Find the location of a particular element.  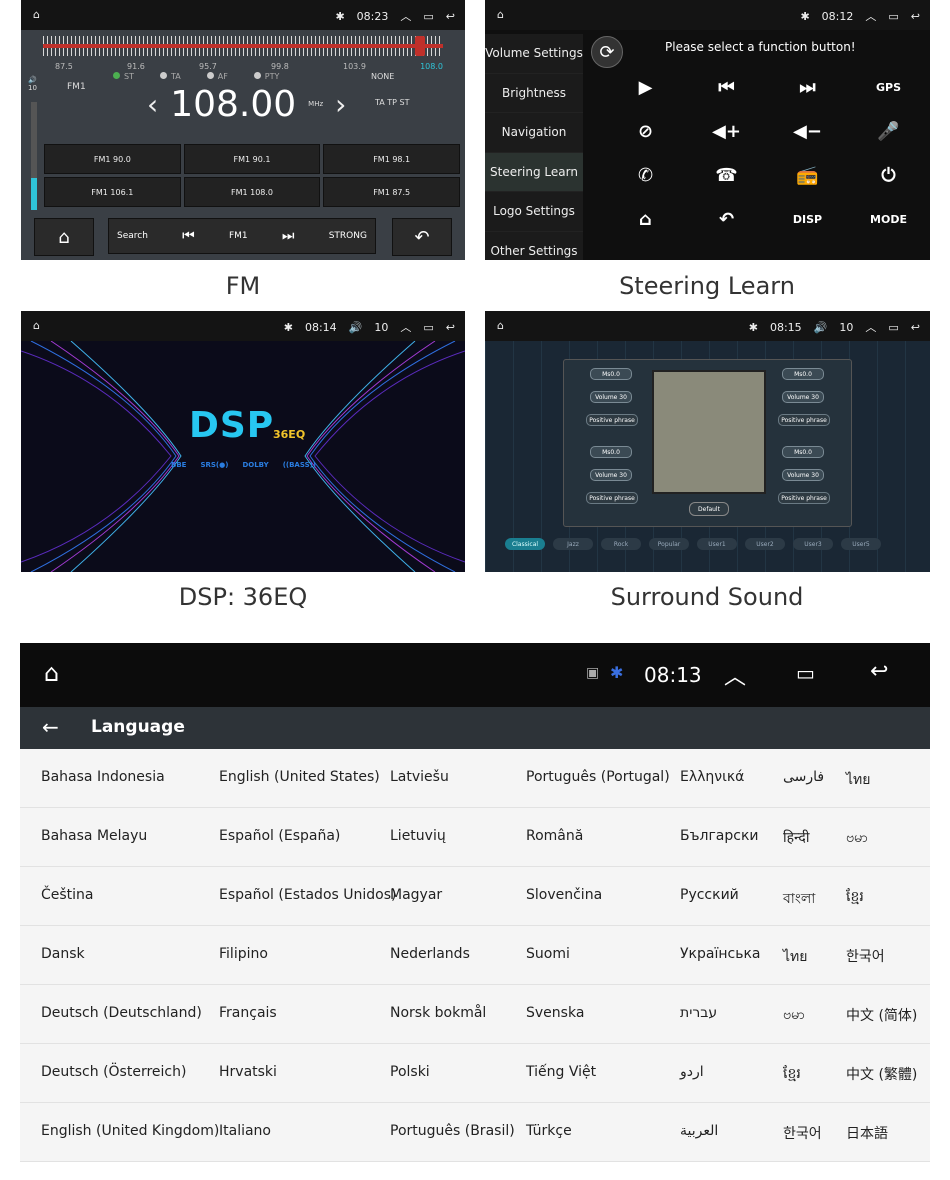

language-option: 日本語 is located at coordinates (867, 1133).